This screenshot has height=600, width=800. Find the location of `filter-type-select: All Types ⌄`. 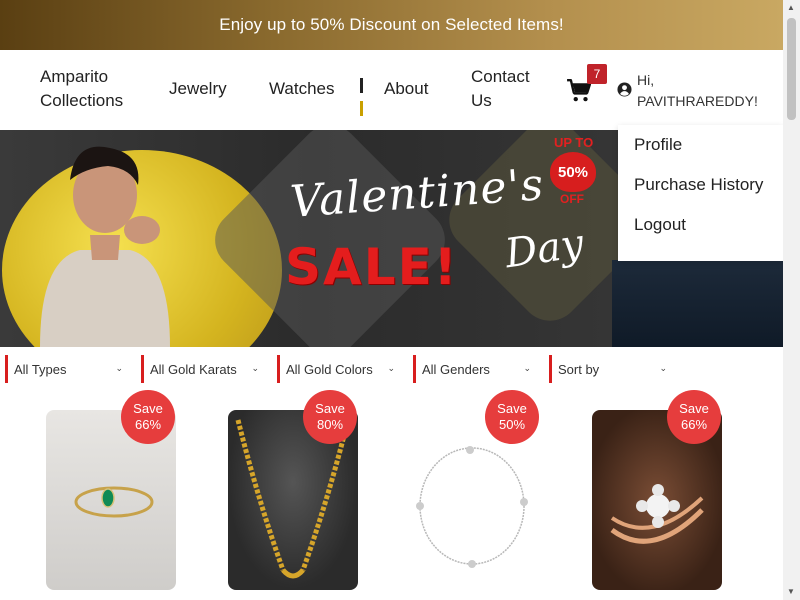

filter-type-select: All Types ⌄ is located at coordinates (64, 369).